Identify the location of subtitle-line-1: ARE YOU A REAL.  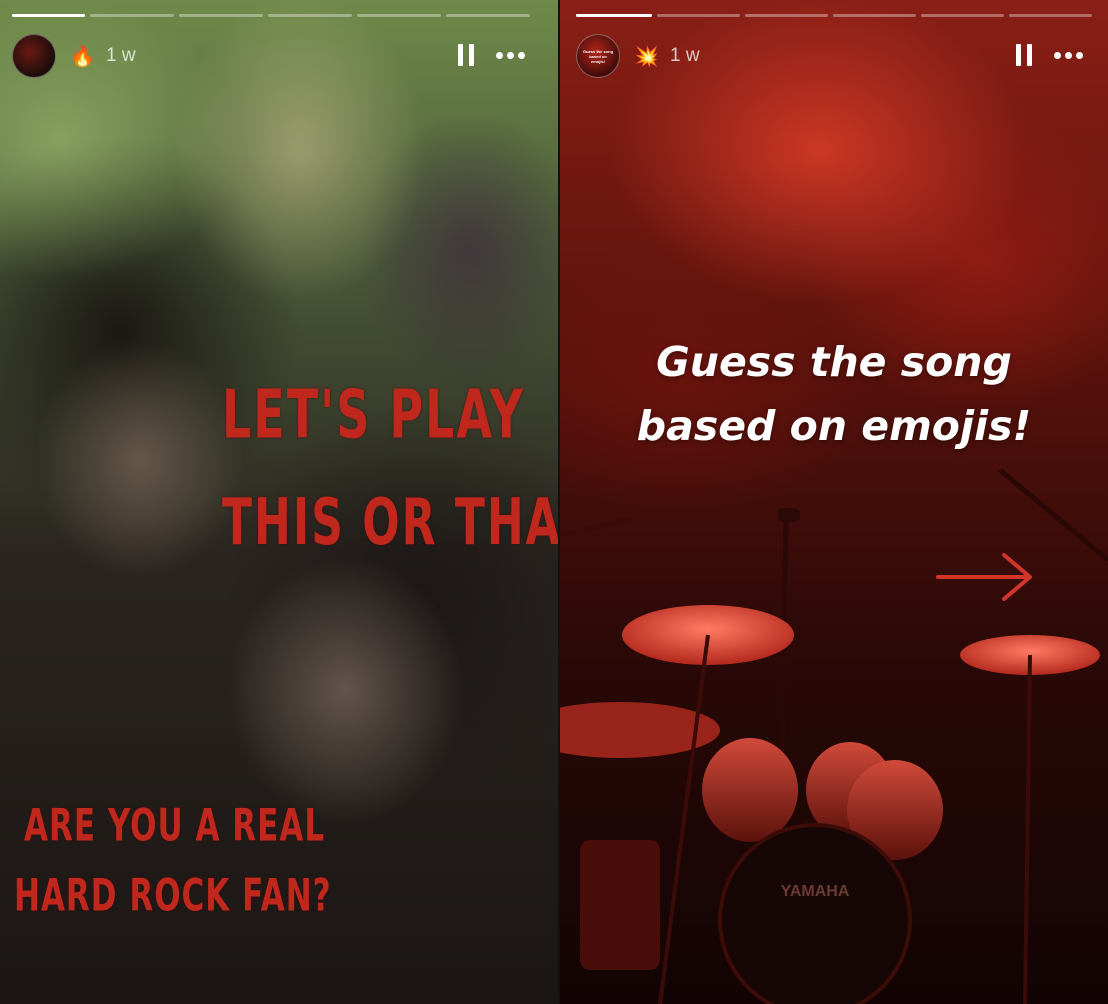
(175, 826).